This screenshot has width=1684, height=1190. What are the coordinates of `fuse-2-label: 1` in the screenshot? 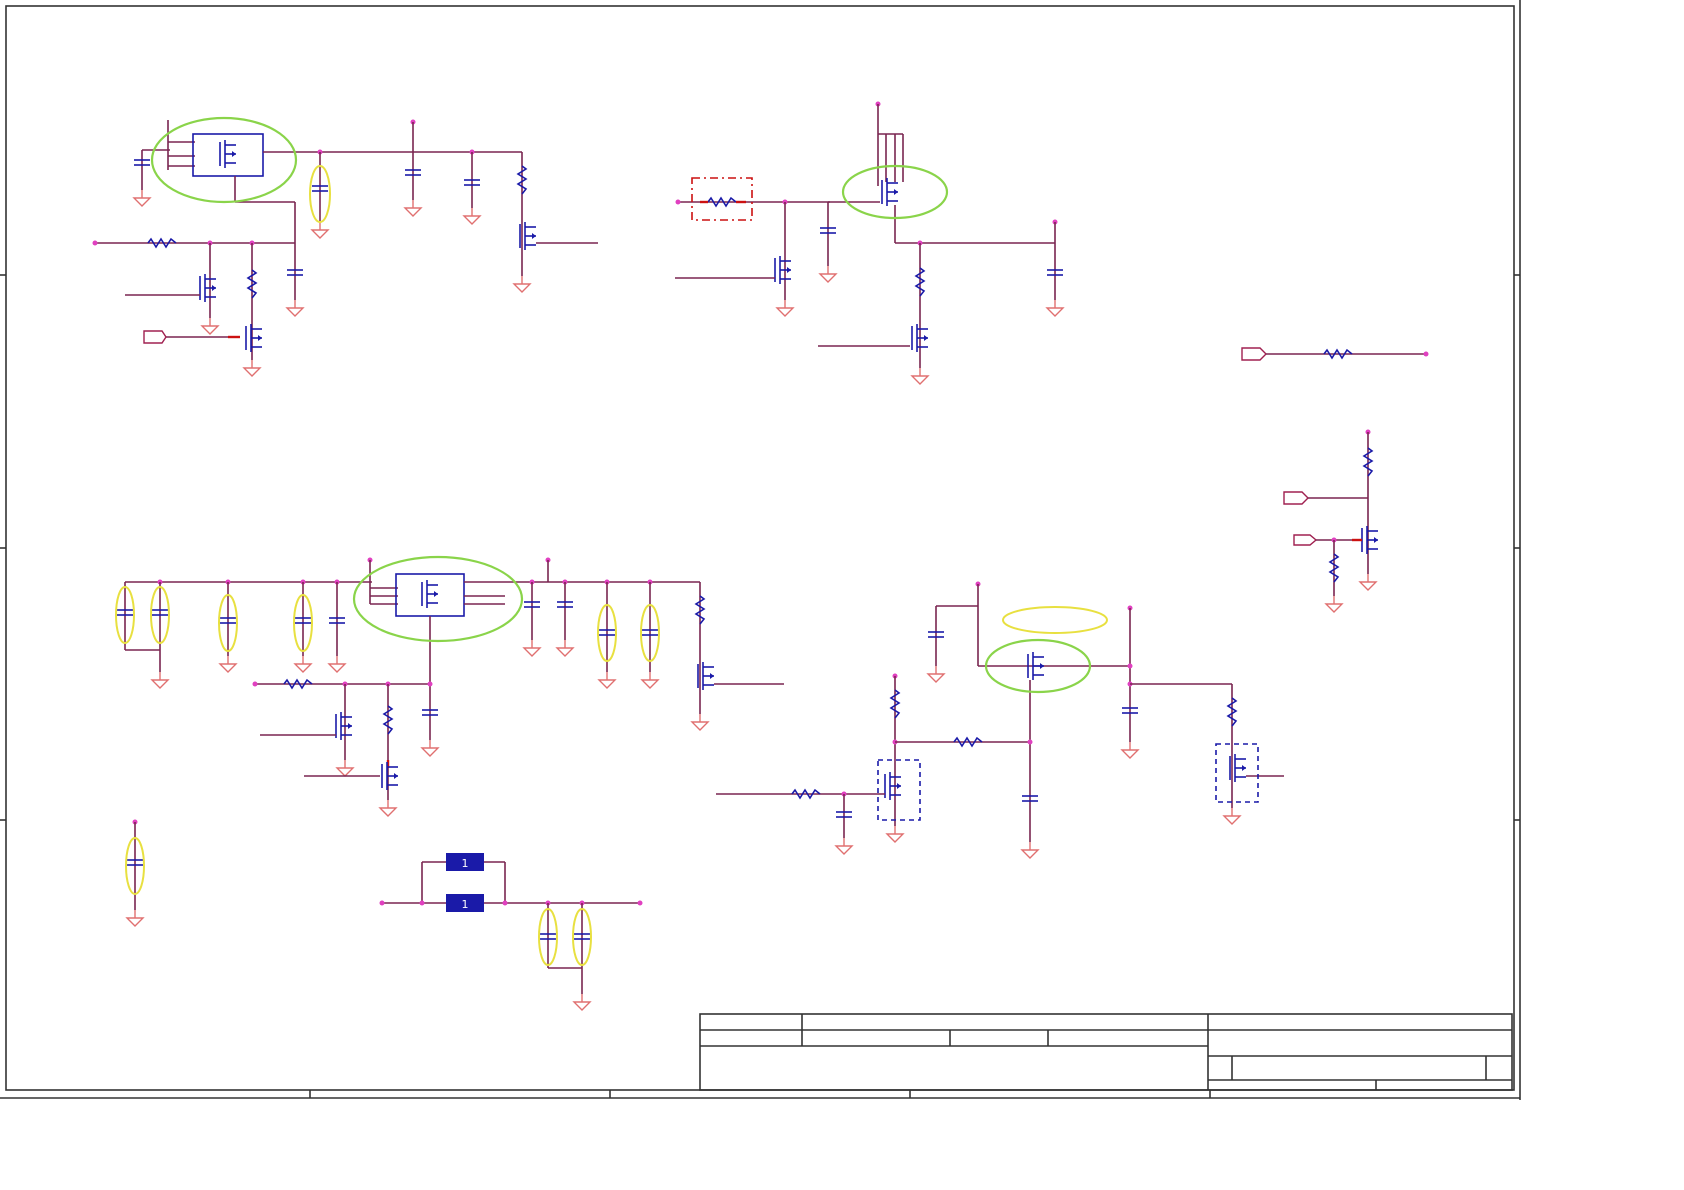 It's located at (465, 904).